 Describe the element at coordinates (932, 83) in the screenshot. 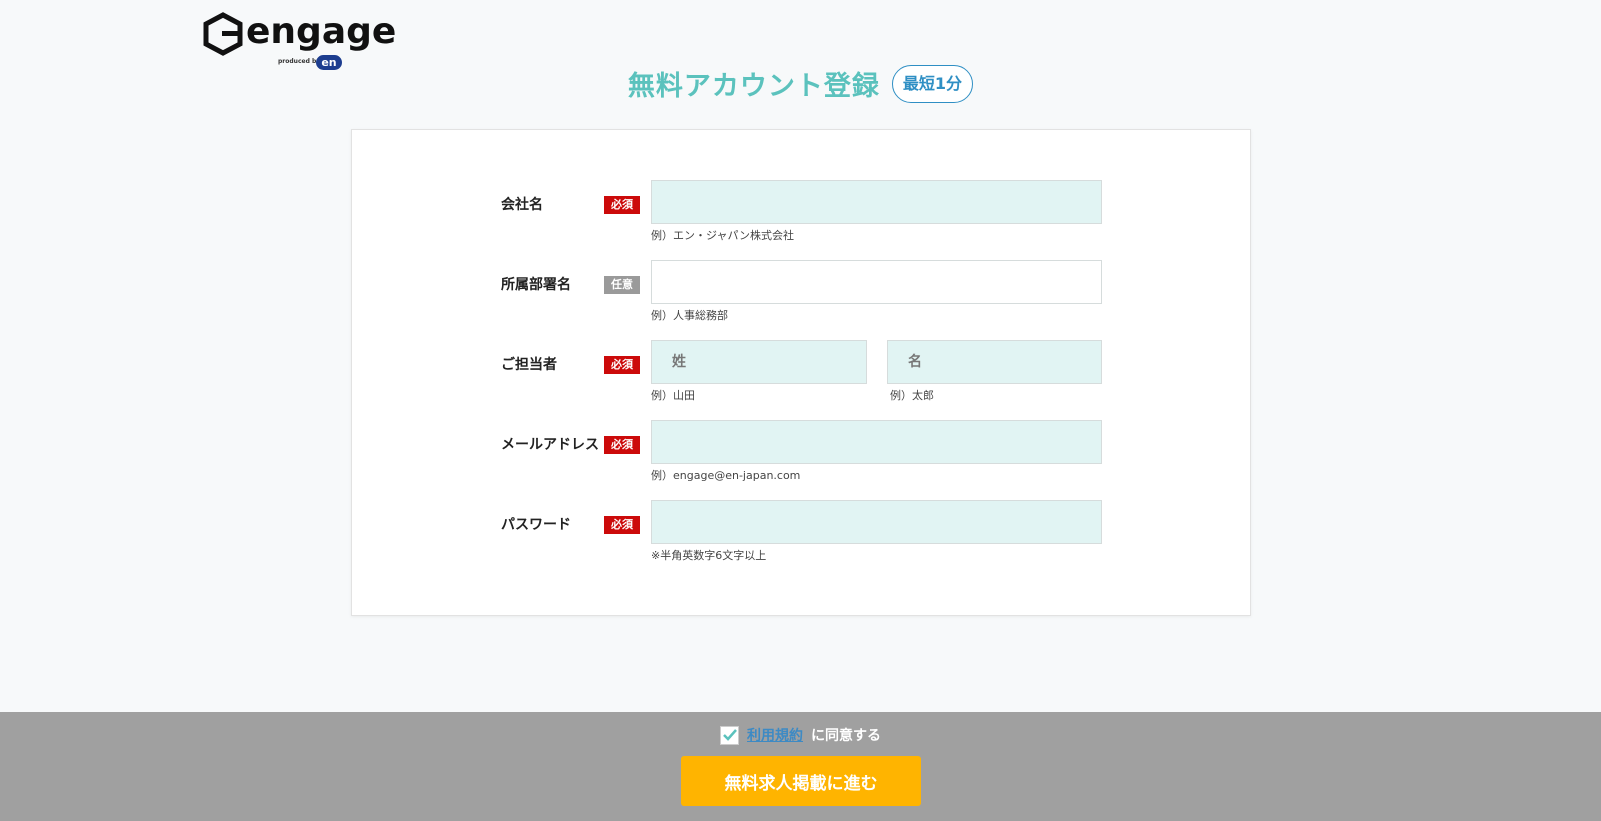

I see `time-badge: 最短1分` at that location.